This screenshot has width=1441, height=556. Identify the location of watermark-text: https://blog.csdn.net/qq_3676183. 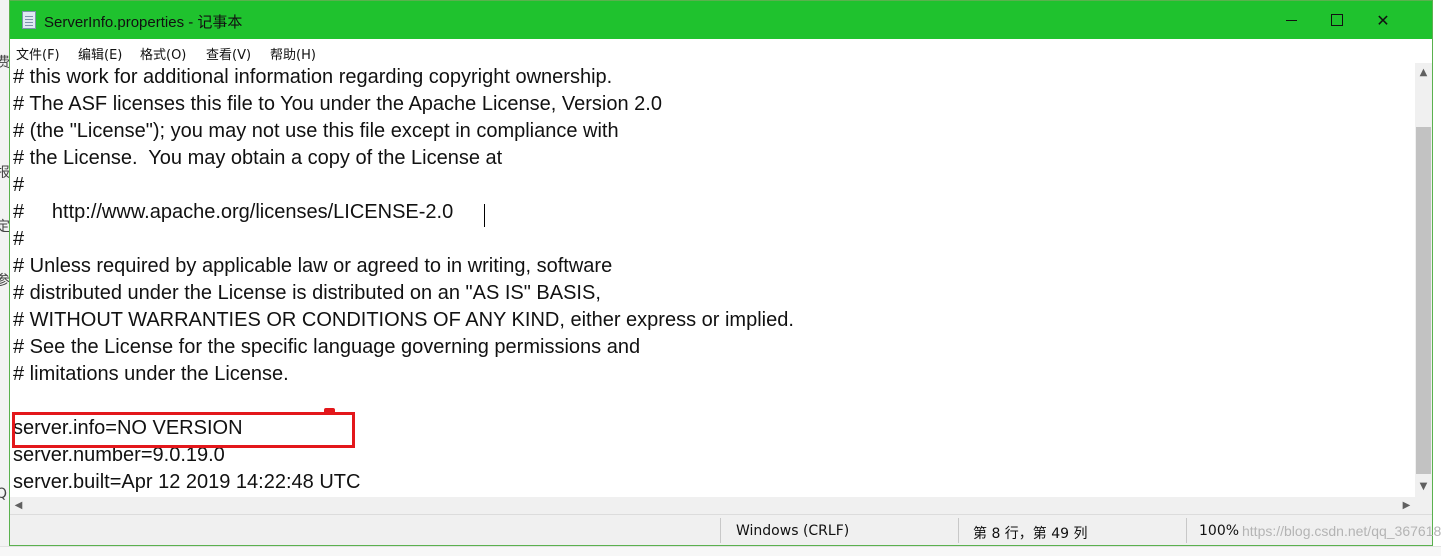
(1341, 531).